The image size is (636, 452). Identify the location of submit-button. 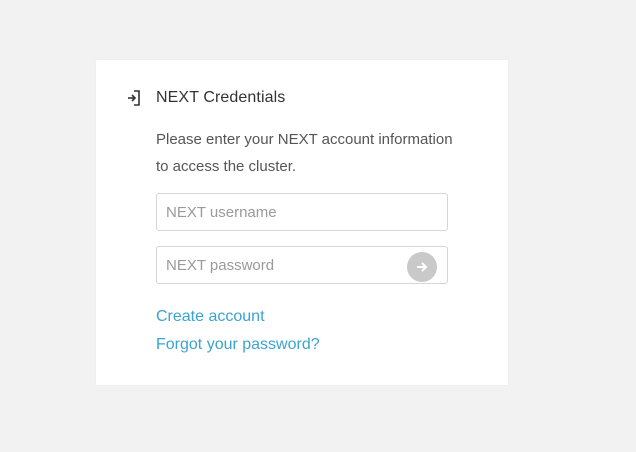
(422, 267).